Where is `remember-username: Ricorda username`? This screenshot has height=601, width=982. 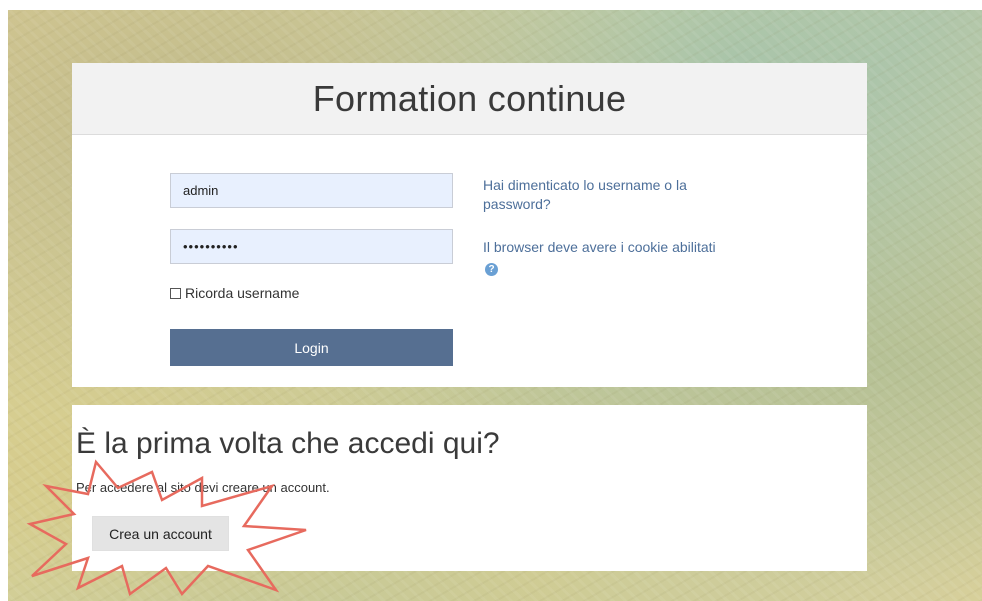 remember-username: Ricorda username is located at coordinates (234, 293).